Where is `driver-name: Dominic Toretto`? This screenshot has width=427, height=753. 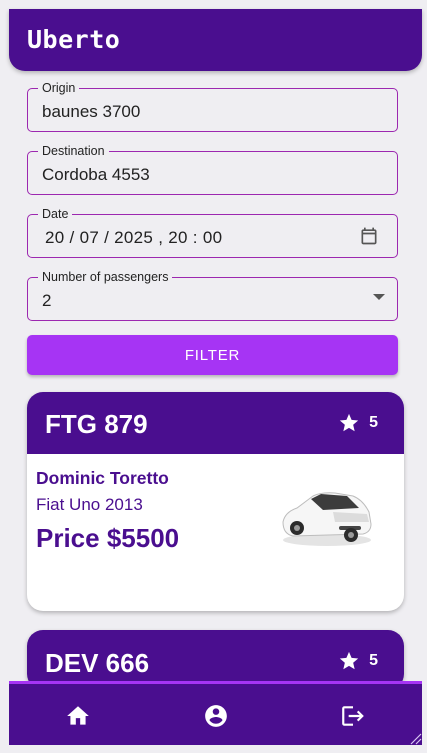
driver-name: Dominic Toretto is located at coordinates (102, 478).